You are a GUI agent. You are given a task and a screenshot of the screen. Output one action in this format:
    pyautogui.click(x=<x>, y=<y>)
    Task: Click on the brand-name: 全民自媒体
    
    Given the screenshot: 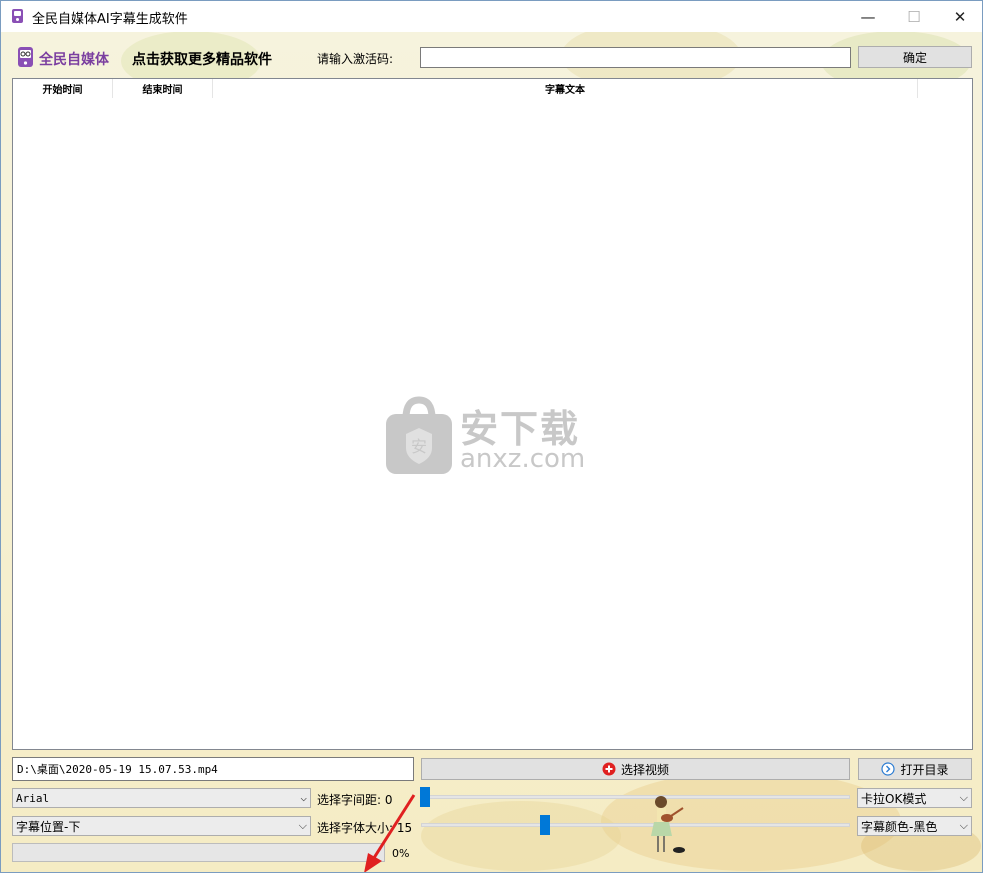 What is the action you would take?
    pyautogui.click(x=74, y=60)
    